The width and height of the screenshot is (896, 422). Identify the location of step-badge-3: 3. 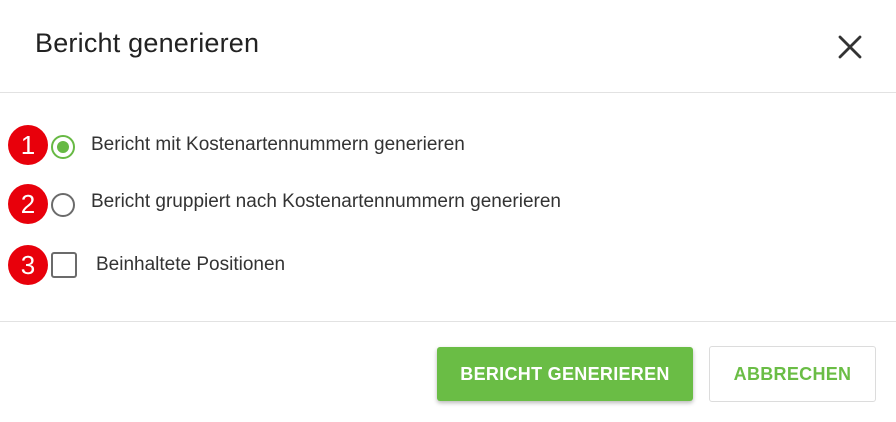
(28, 265).